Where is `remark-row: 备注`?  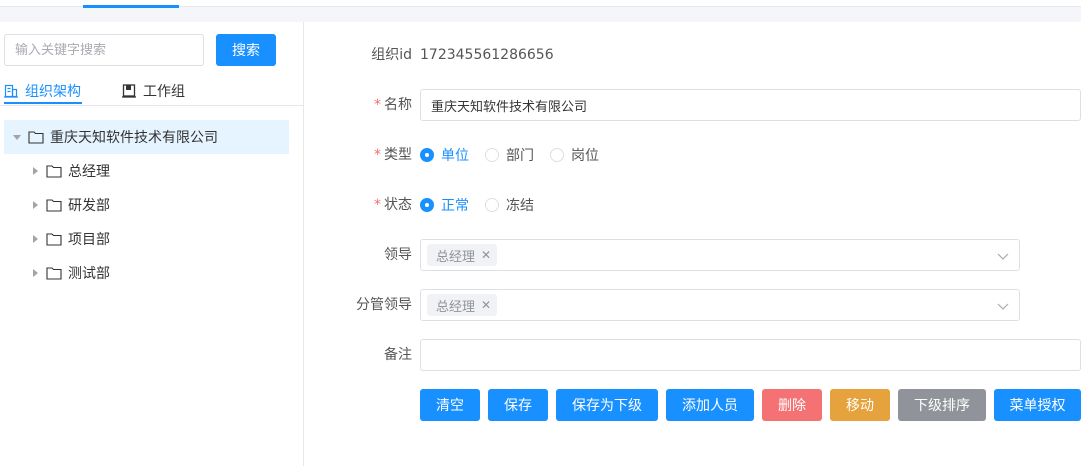 remark-row: 备注 is located at coordinates (692, 355).